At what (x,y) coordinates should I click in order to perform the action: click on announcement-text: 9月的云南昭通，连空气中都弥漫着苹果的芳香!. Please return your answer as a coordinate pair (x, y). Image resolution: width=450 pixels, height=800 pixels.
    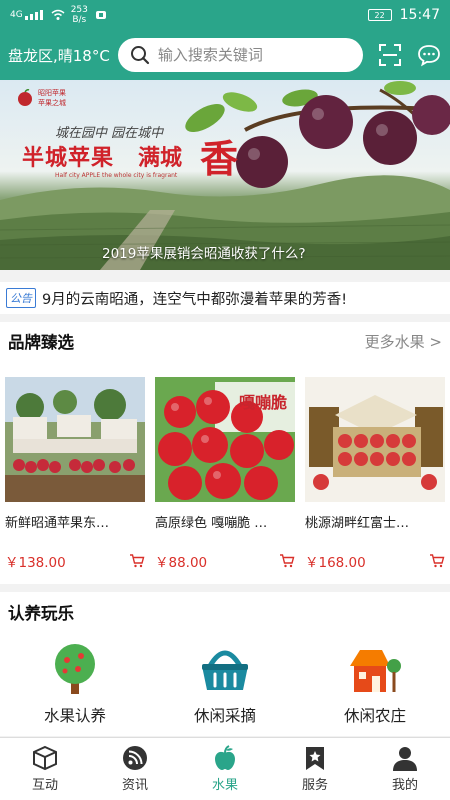
    Looking at the image, I should click on (195, 299).